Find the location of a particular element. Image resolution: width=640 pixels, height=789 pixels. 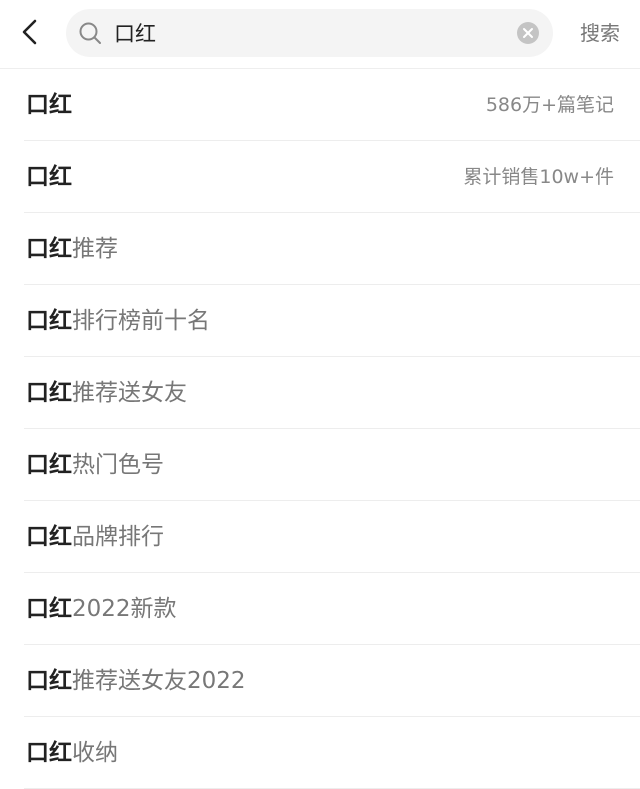

suggestion-text: 口红排行榜前十名 is located at coordinates (118, 321).